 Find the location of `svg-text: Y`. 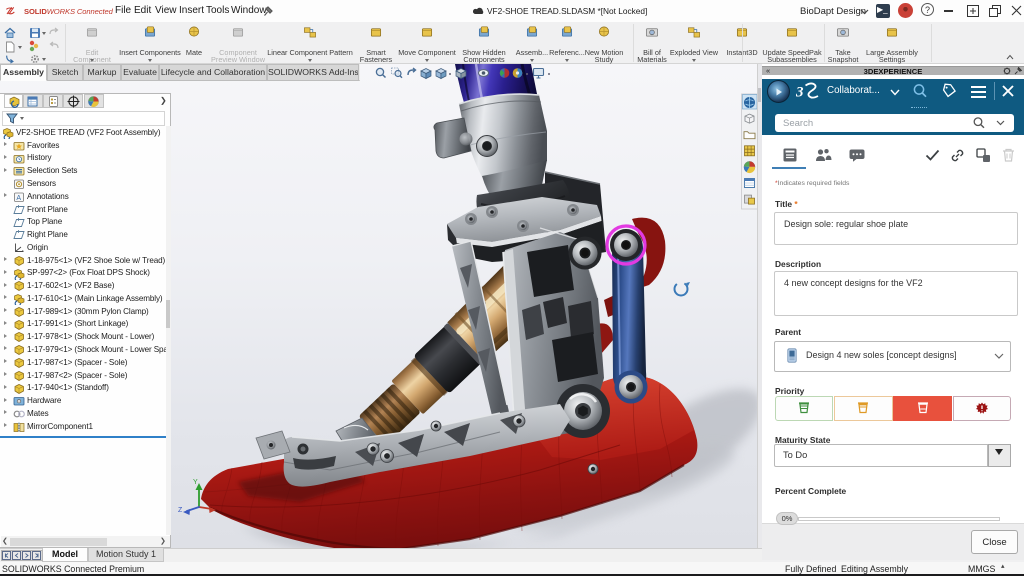

svg-text: Y is located at coordinates (195, 482).